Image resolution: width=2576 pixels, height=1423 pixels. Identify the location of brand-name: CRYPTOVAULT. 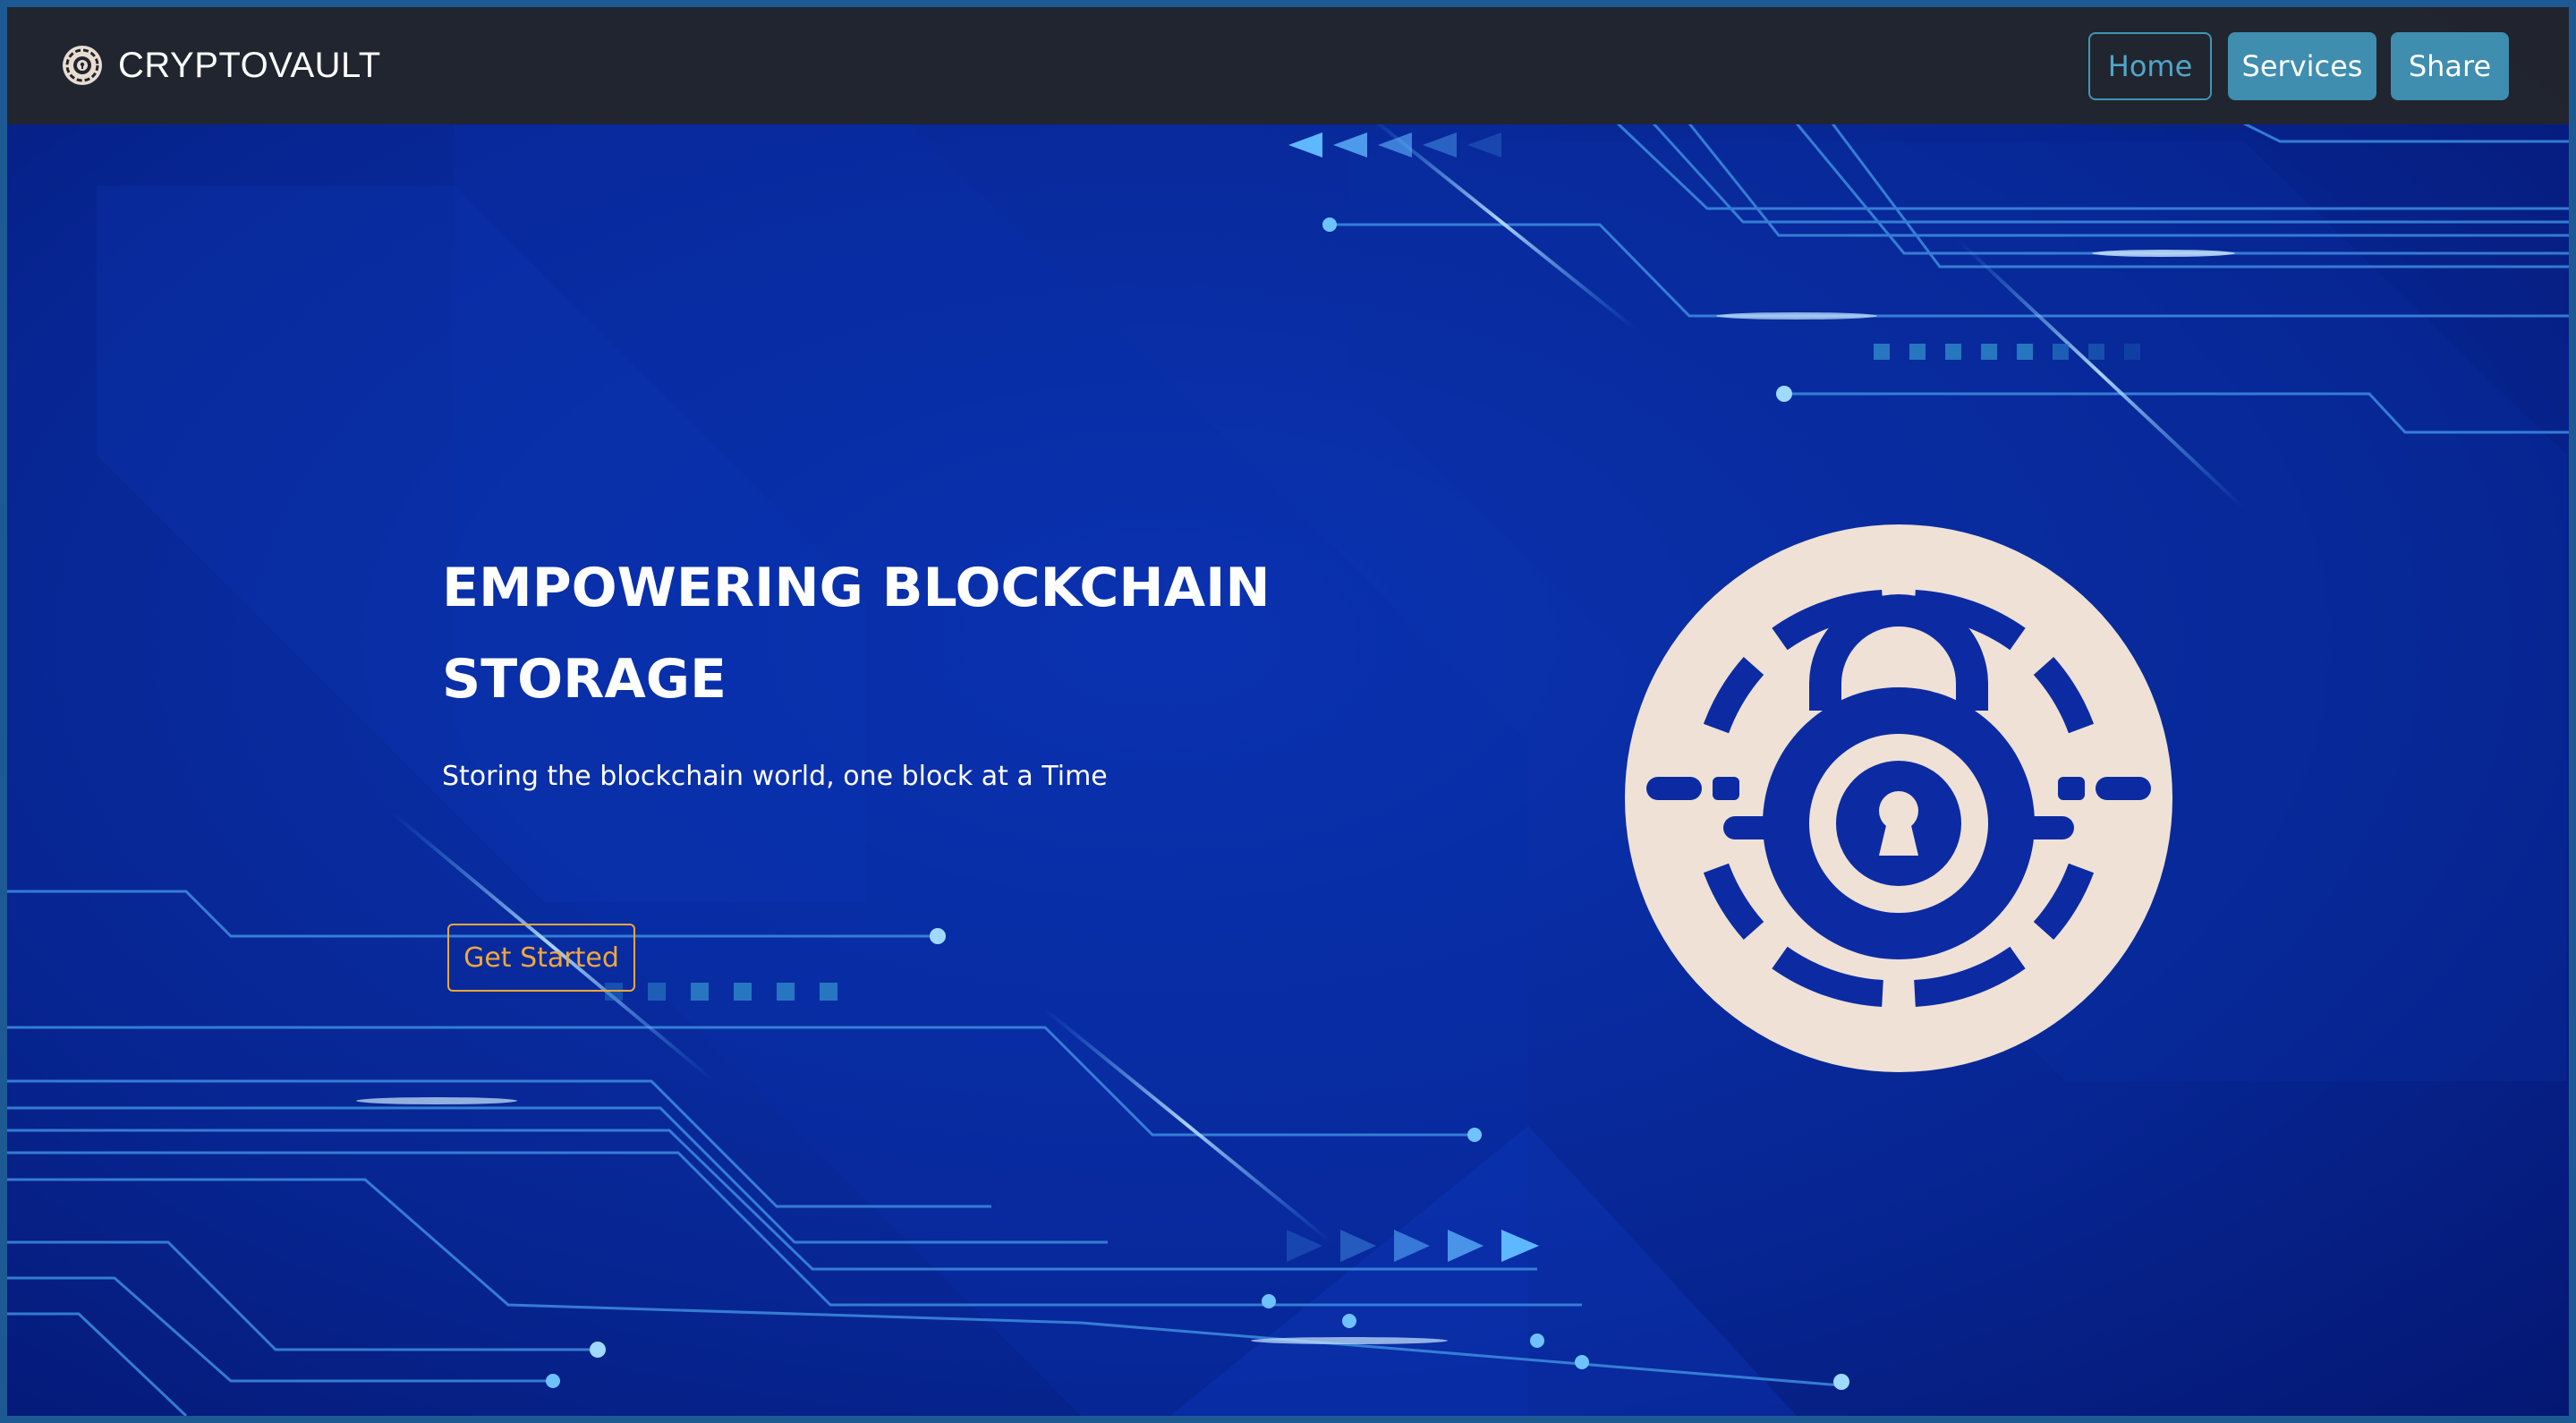
(249, 65).